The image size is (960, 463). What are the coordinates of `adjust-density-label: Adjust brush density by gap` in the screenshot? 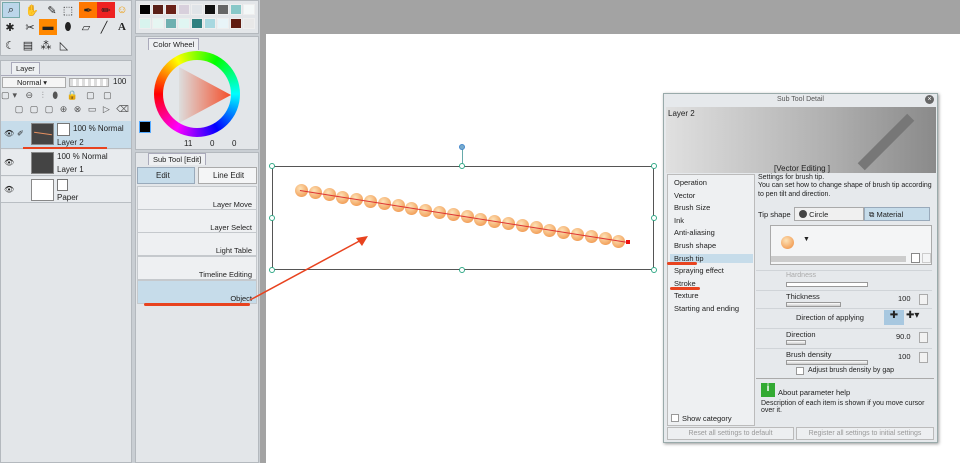 It's located at (851, 370).